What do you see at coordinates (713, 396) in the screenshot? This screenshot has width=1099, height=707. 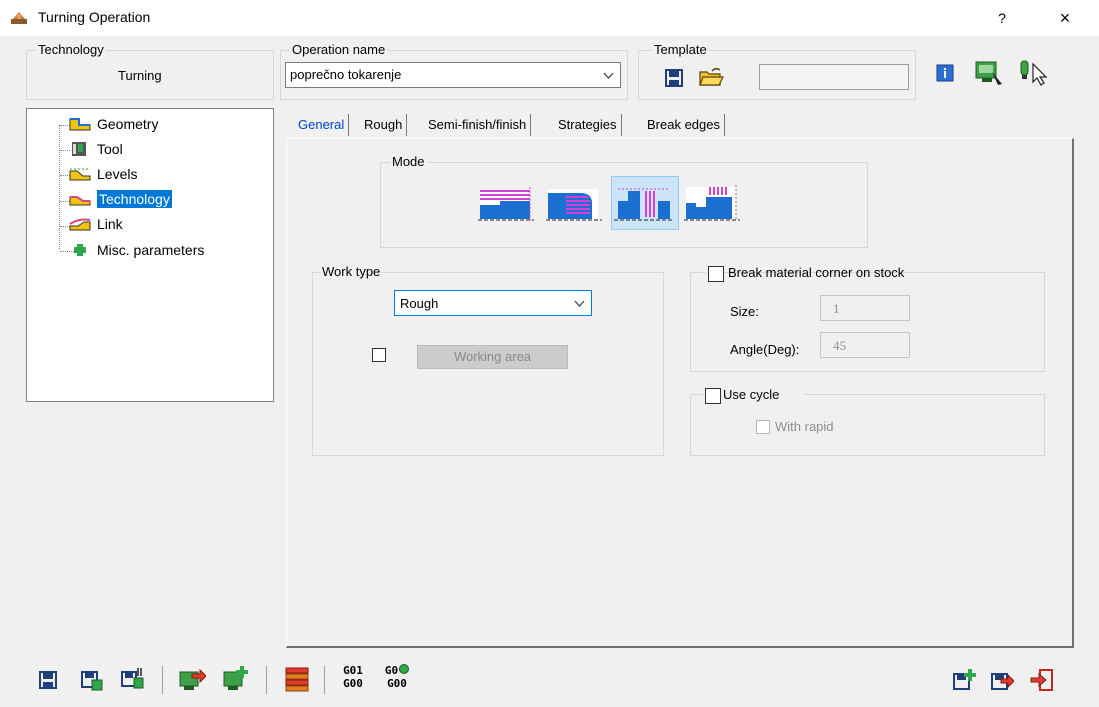 I see `use-cycle-checkbox` at bounding box center [713, 396].